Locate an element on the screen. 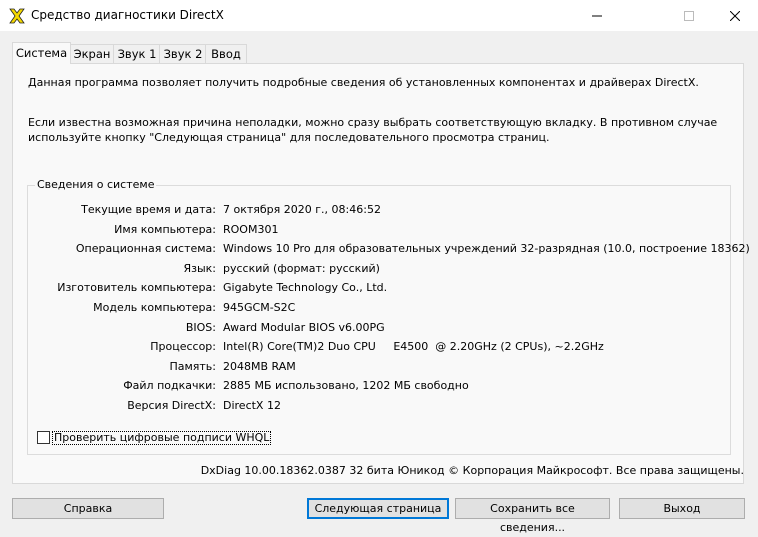 The width and height of the screenshot is (758, 537). info-row-memory: Память: 2048MB RAM is located at coordinates (380, 370).